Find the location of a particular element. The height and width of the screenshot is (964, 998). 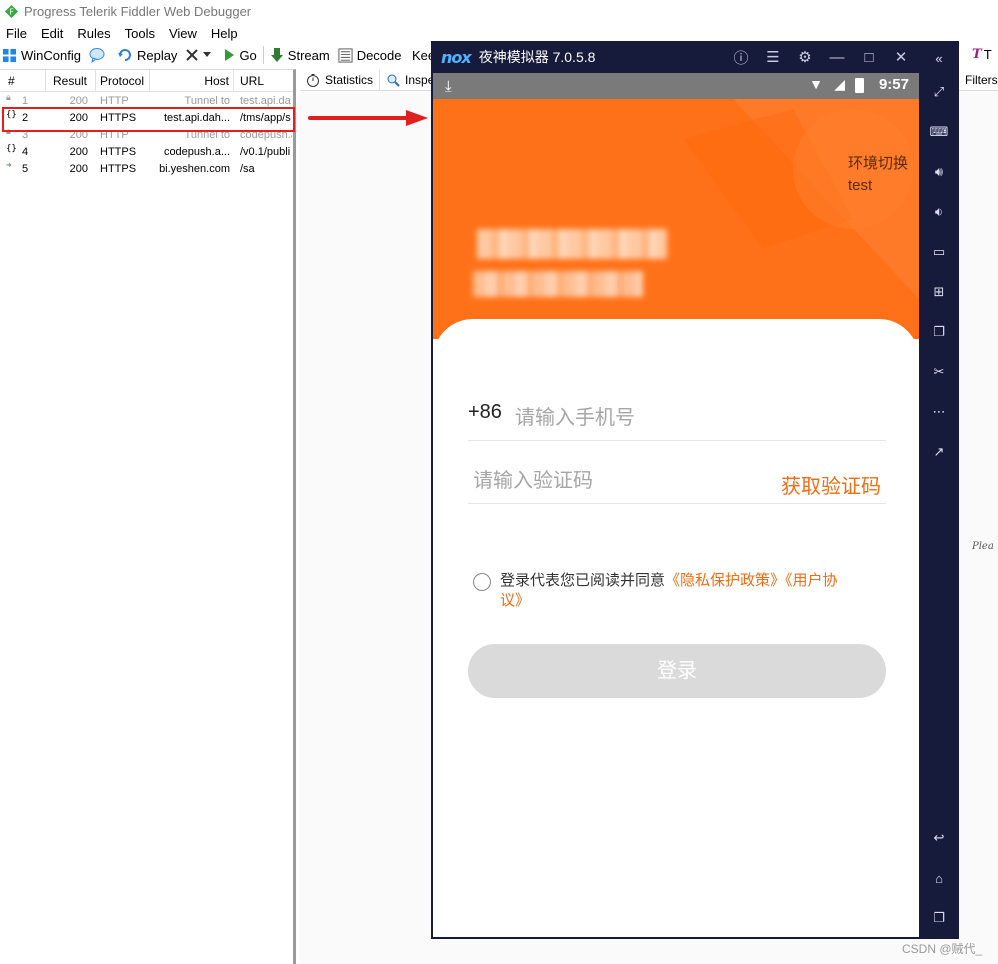

privacy-policy-link: 《隐私保护政策》 is located at coordinates (725, 580).